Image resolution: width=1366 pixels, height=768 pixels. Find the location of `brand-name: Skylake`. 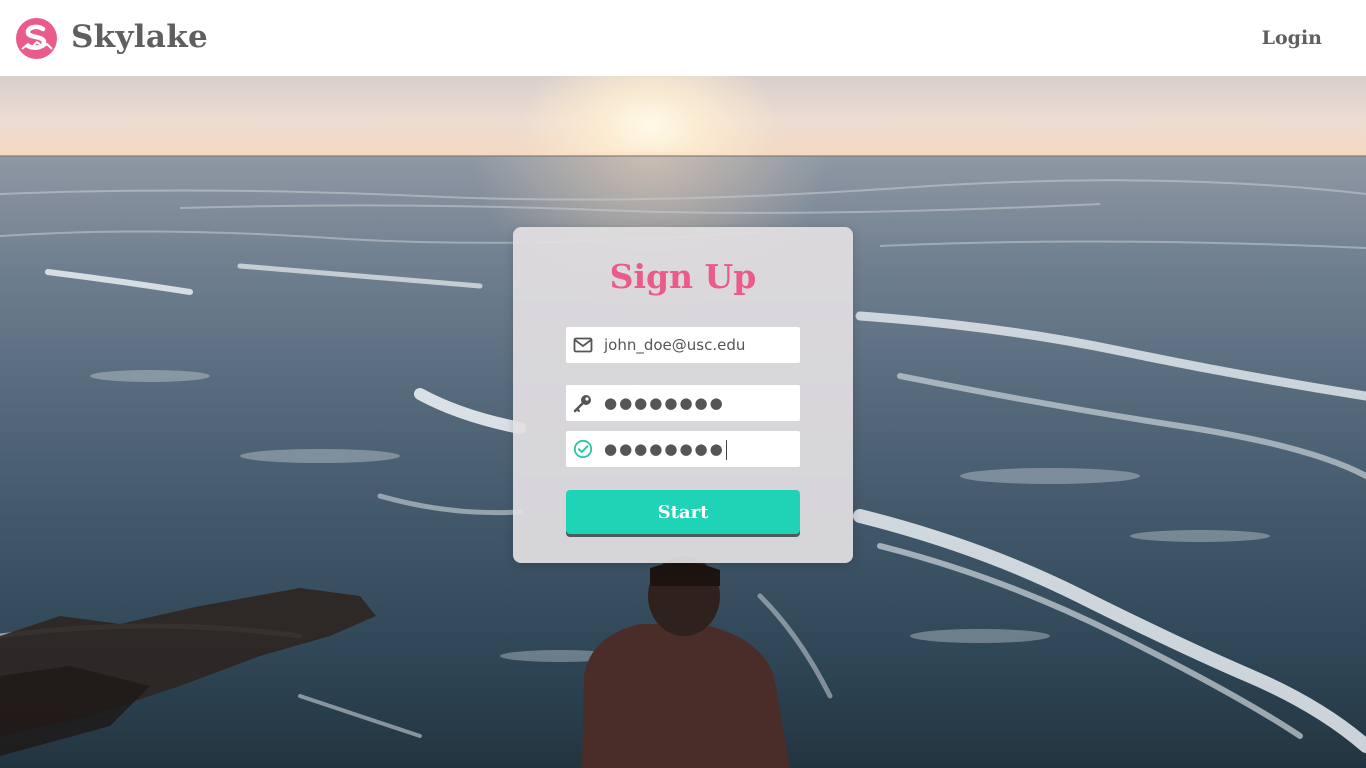

brand-name: Skylake is located at coordinates (139, 37).